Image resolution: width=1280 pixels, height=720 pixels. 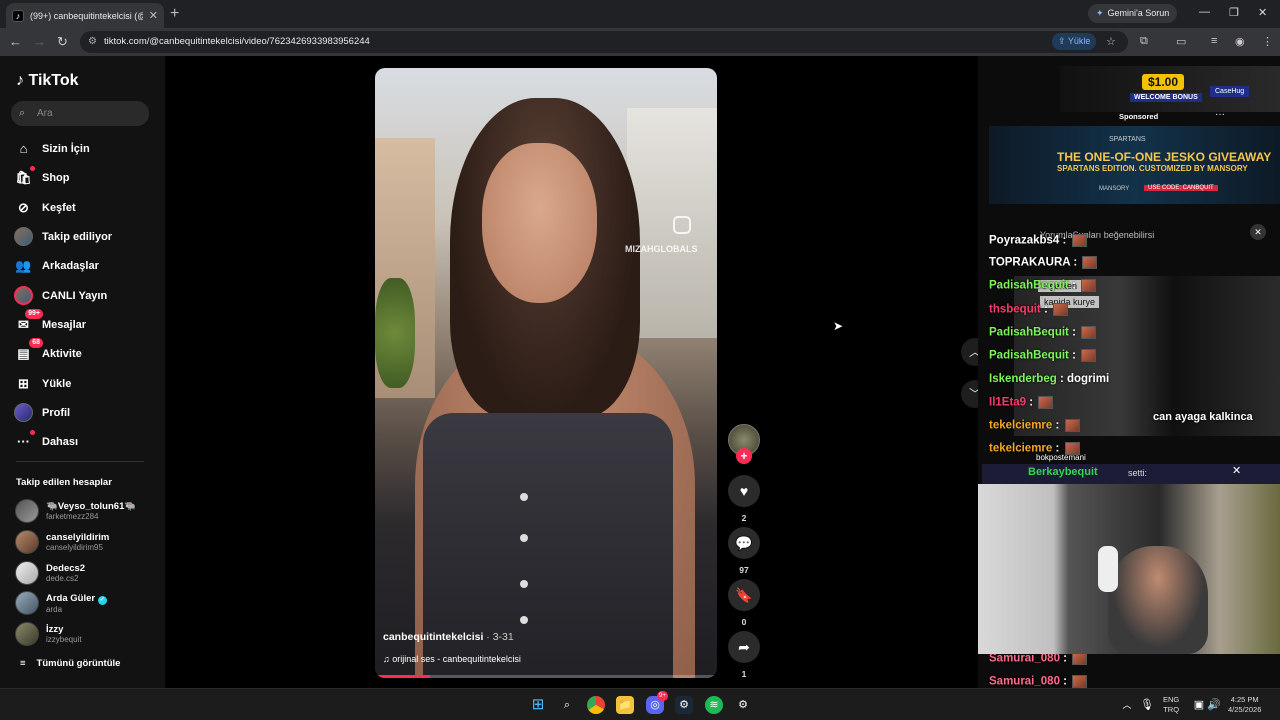 What do you see at coordinates (744, 499) in the screenshot?
I see `like-button: ♥ 2` at bounding box center [744, 499].